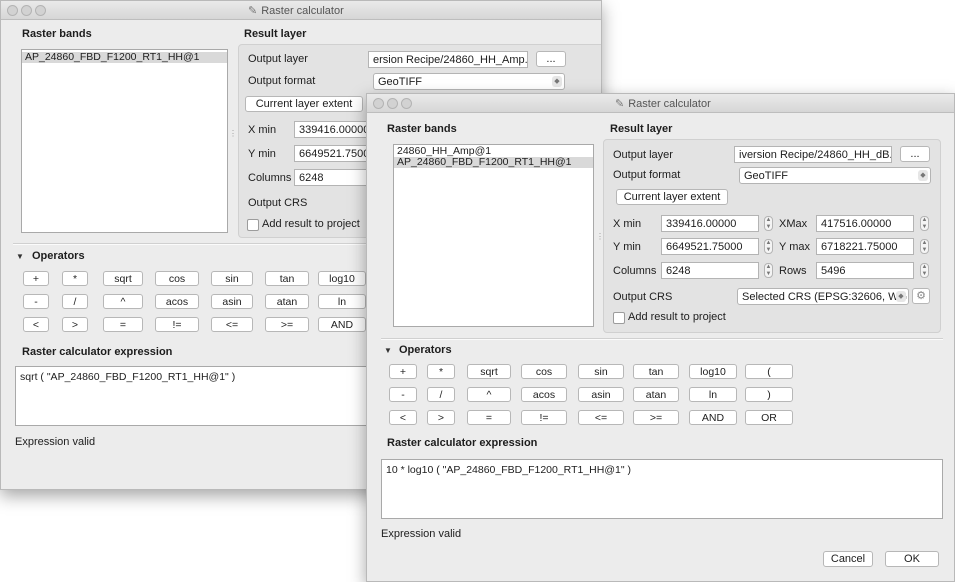 The height and width of the screenshot is (582, 955). I want to click on output-crs-label: Output CRS, so click(278, 203).